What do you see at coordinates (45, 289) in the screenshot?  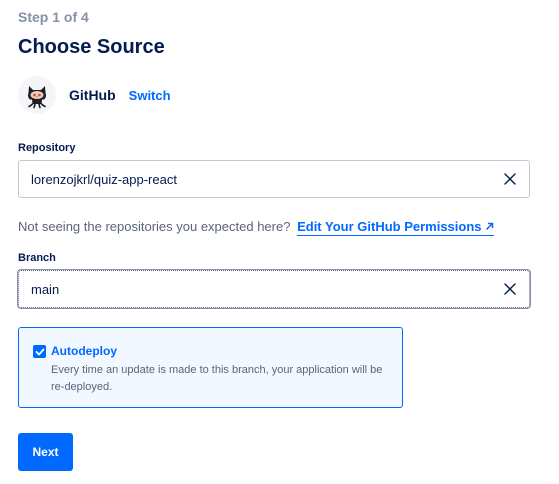 I see `branch-value: main` at bounding box center [45, 289].